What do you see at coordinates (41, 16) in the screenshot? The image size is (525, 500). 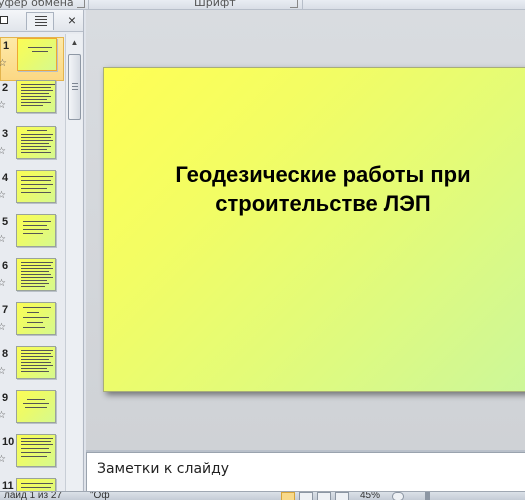 I see `outline-tab-icon` at bounding box center [41, 16].